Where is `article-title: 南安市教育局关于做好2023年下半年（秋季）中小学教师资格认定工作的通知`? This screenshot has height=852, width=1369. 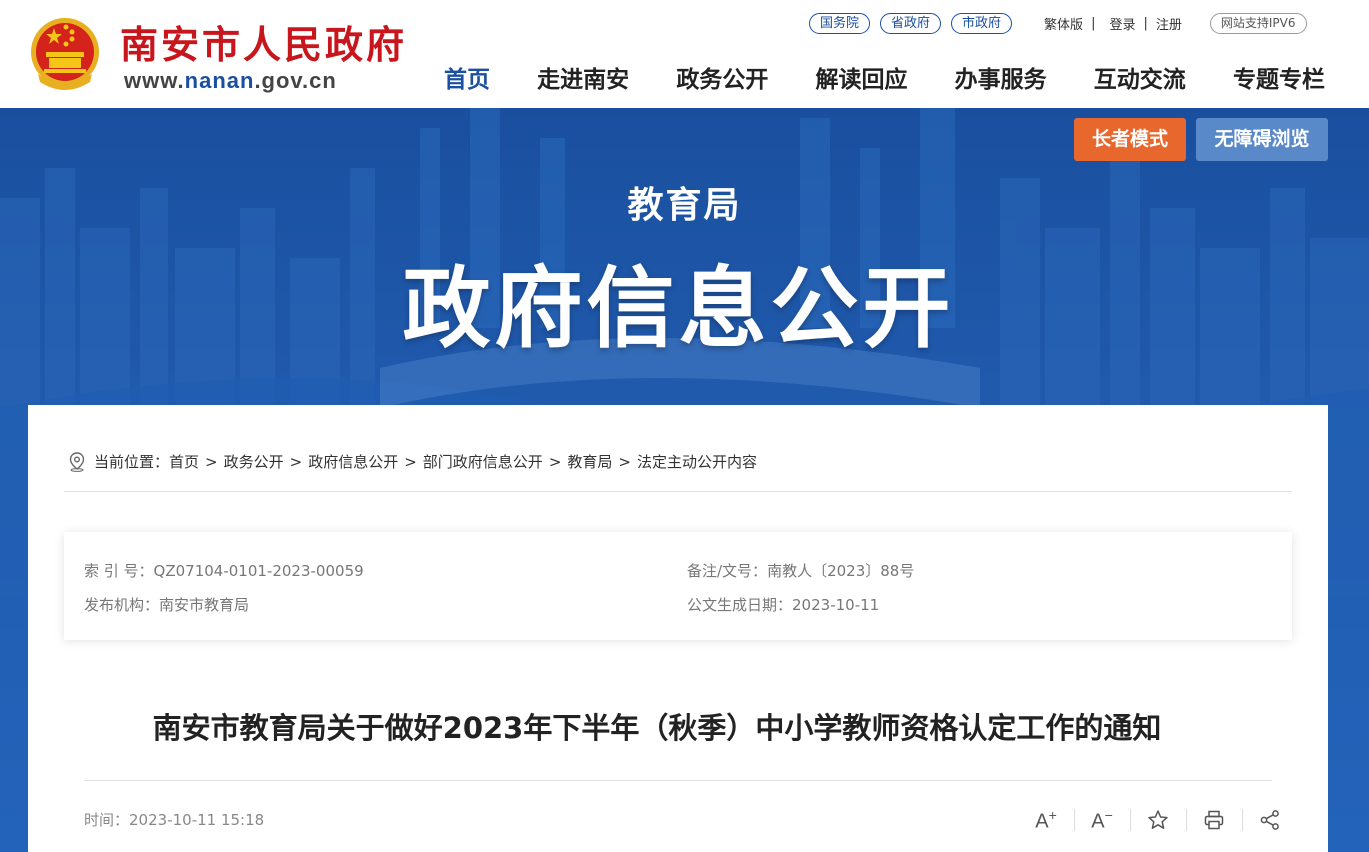 article-title: 南安市教育局关于做好2023年下半年（秋季）中小学教师资格认定工作的通知 is located at coordinates (657, 728).